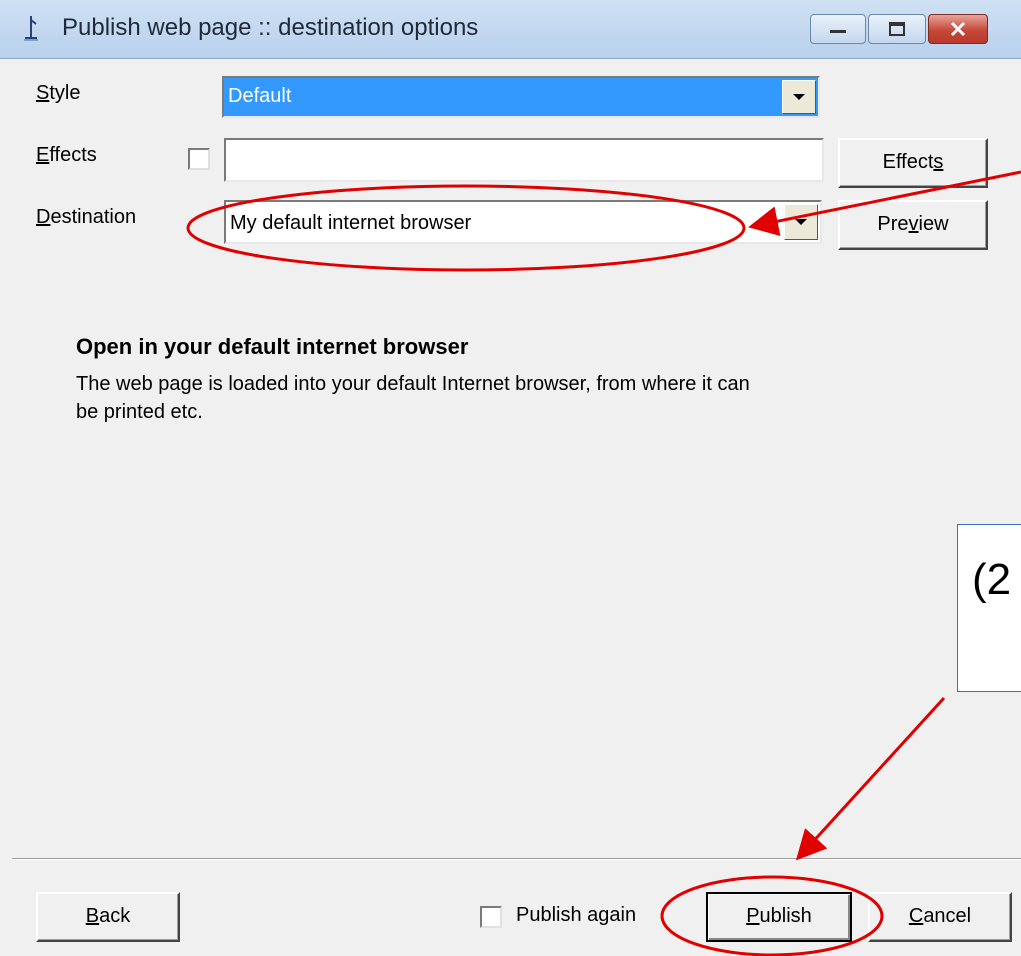 This screenshot has width=1021, height=956. Describe the element at coordinates (270, 27) in the screenshot. I see `window-title: Publish web page :: destination options` at that location.